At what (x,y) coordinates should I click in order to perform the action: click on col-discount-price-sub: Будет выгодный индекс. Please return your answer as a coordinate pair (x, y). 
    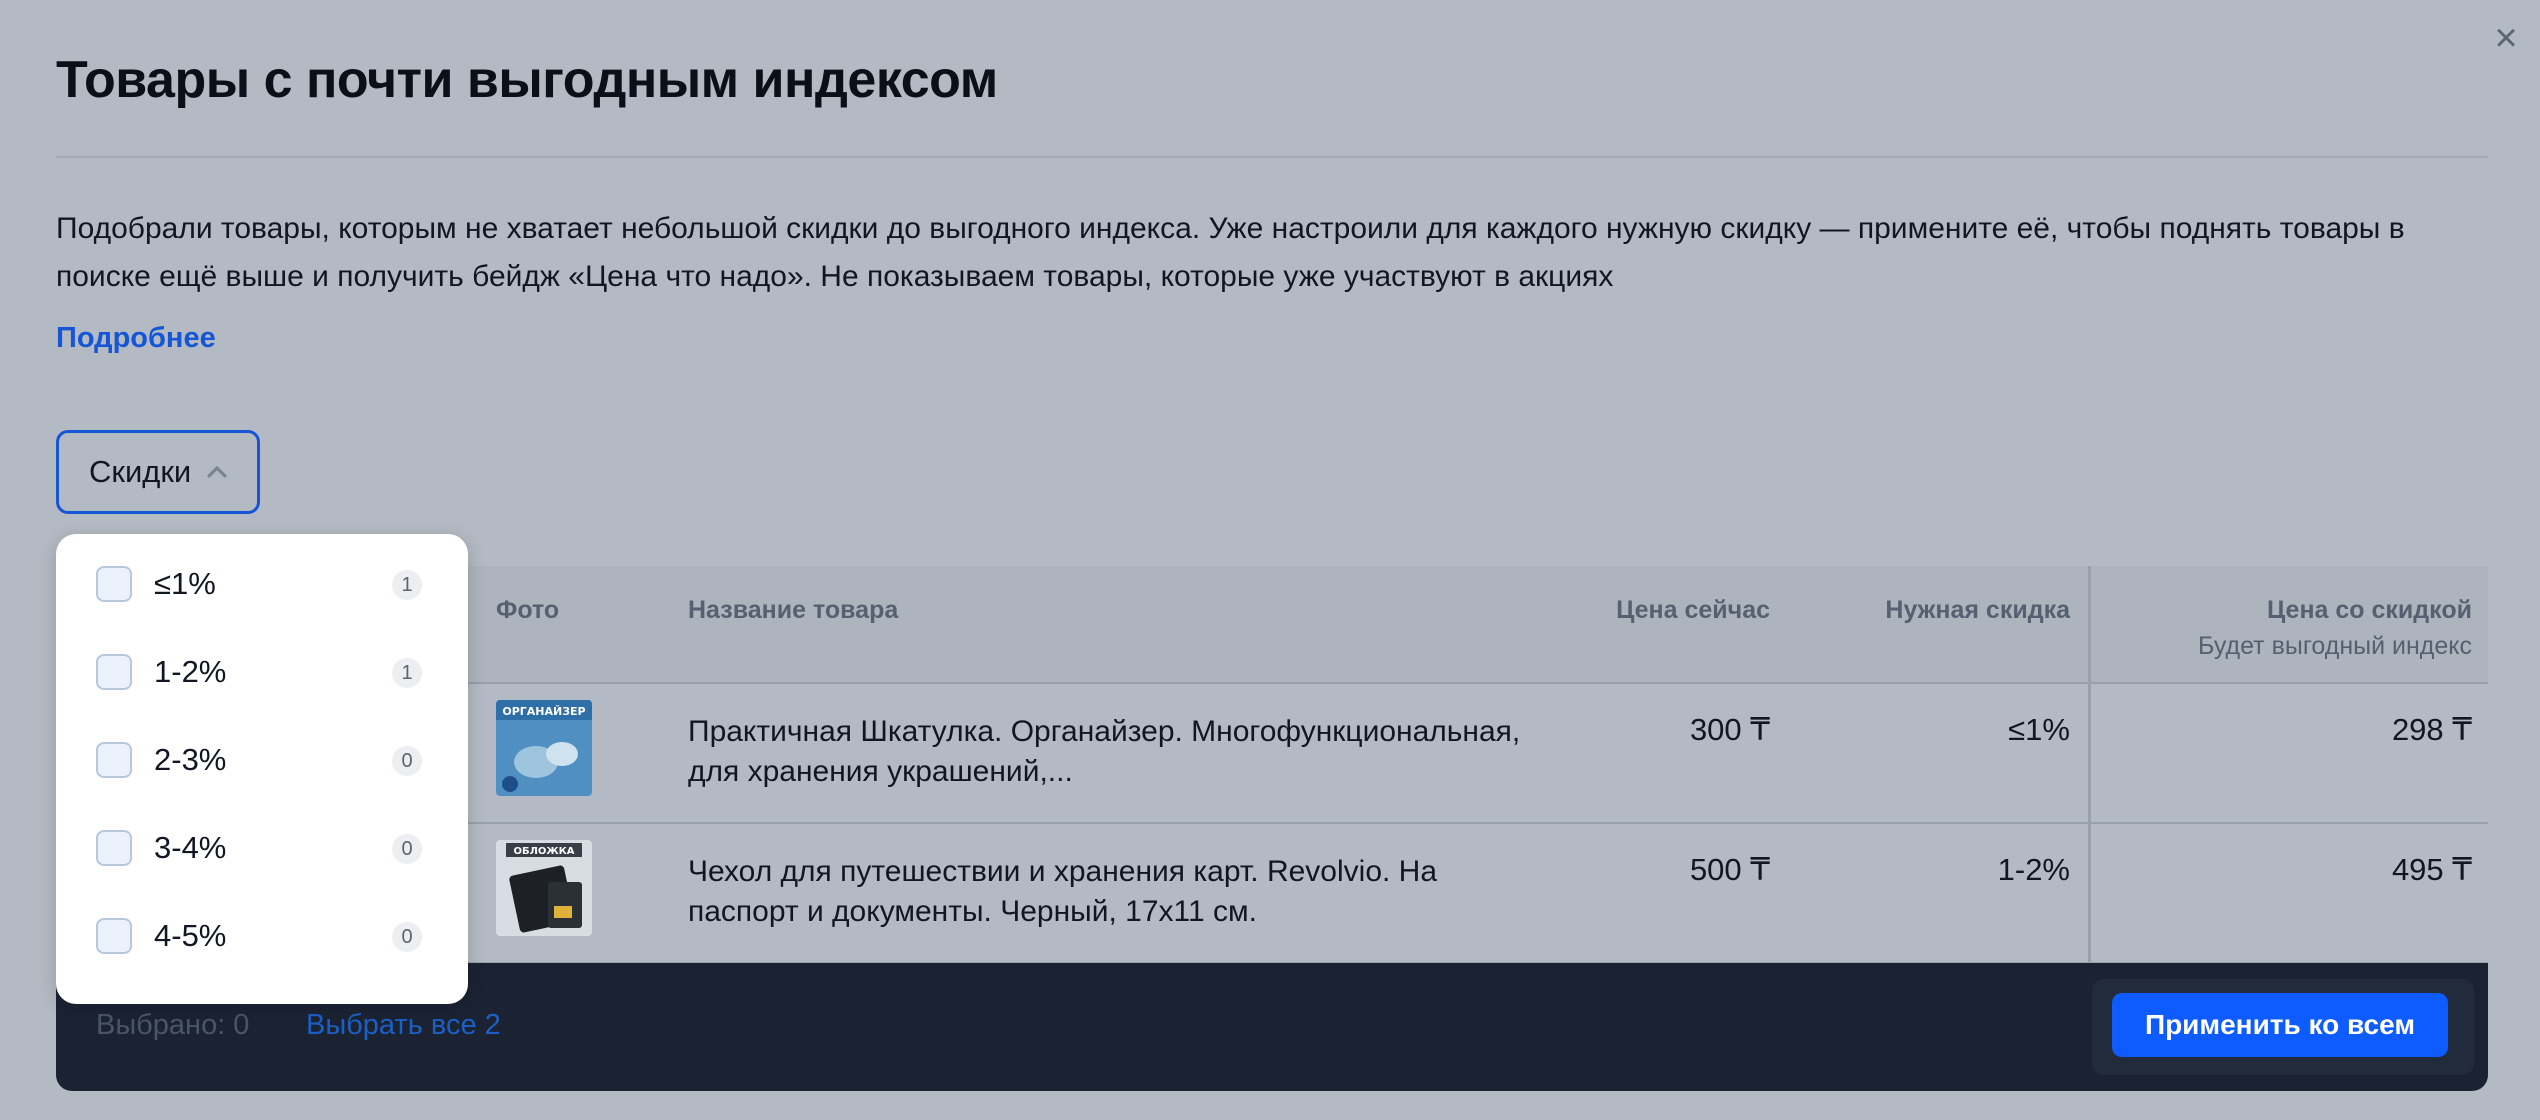
    Looking at the image, I should click on (2334, 646).